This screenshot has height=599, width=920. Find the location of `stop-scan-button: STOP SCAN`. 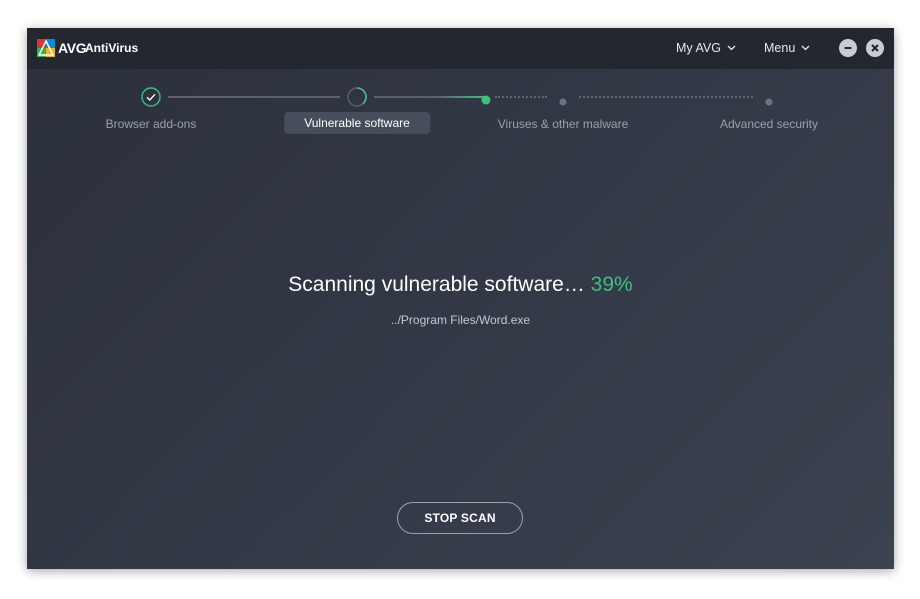

stop-scan-button: STOP SCAN is located at coordinates (460, 518).